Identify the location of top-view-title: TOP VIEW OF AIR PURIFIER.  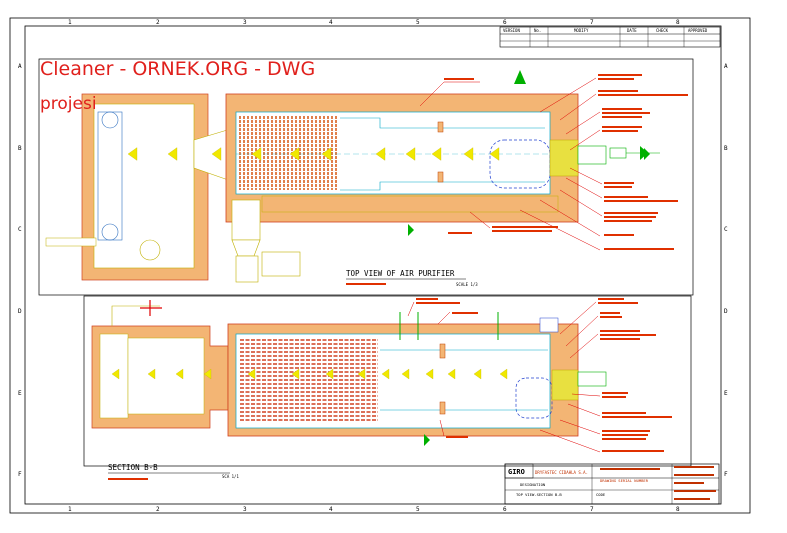
(400, 273).